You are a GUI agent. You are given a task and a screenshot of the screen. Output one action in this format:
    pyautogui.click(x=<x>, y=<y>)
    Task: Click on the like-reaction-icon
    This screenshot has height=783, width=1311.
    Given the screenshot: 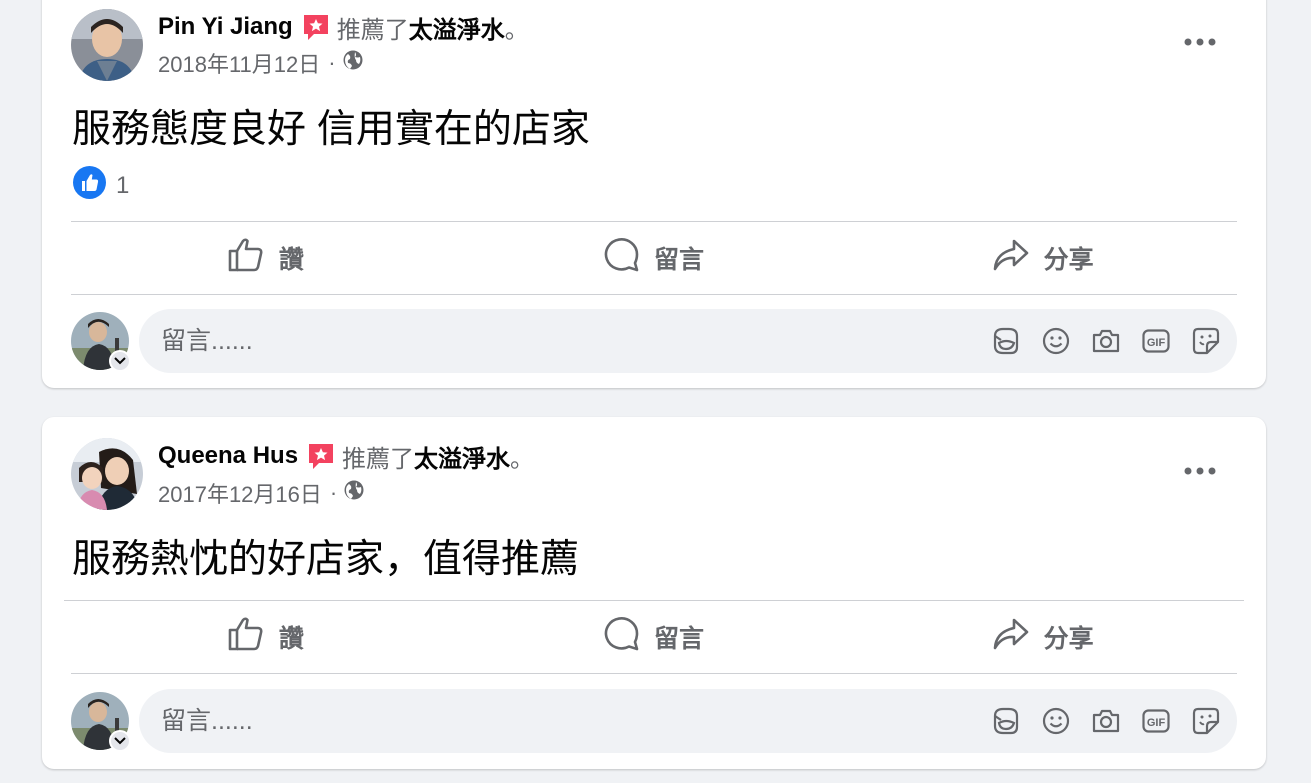 What is the action you would take?
    pyautogui.click(x=89, y=186)
    